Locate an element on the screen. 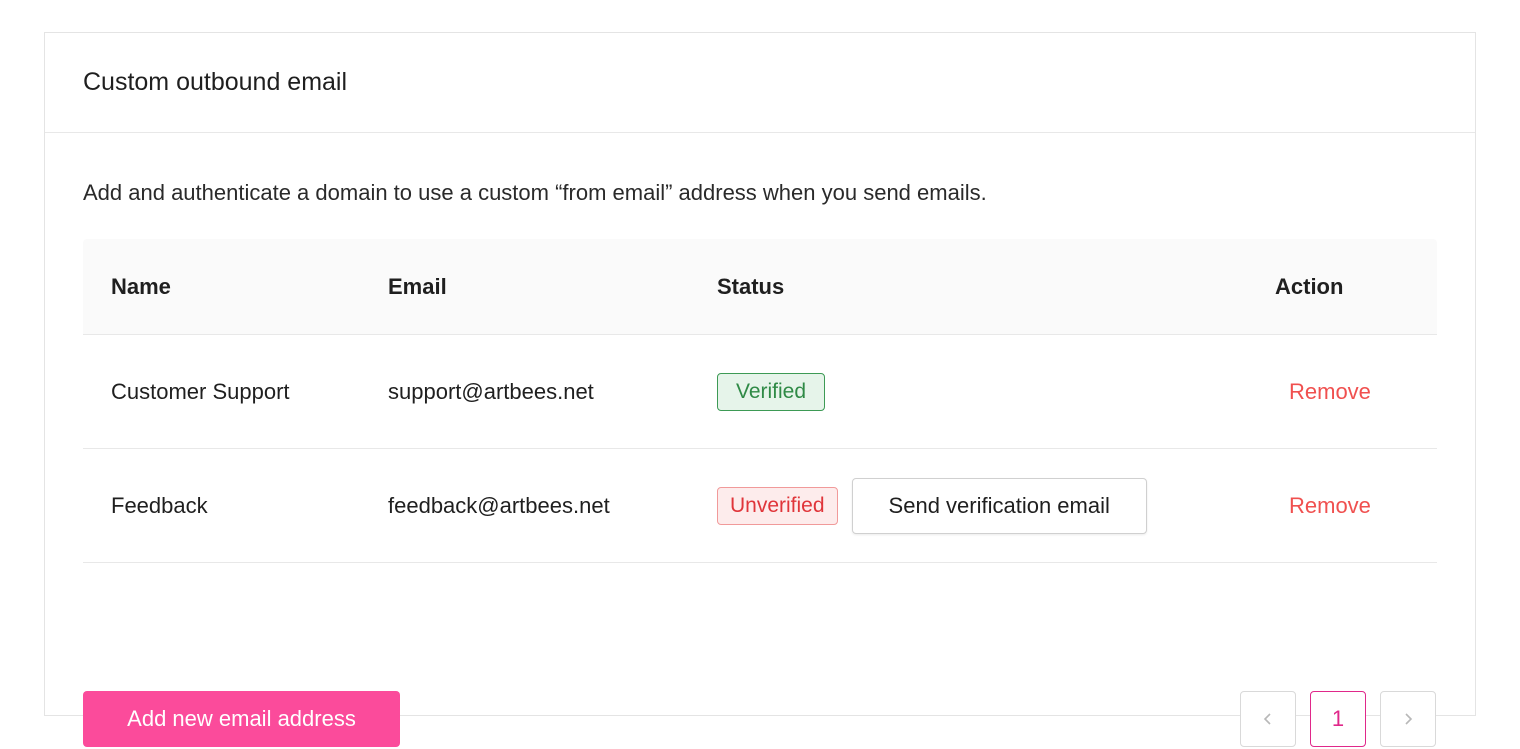 The height and width of the screenshot is (749, 1520). card-title: Custom outbound email is located at coordinates (215, 82).